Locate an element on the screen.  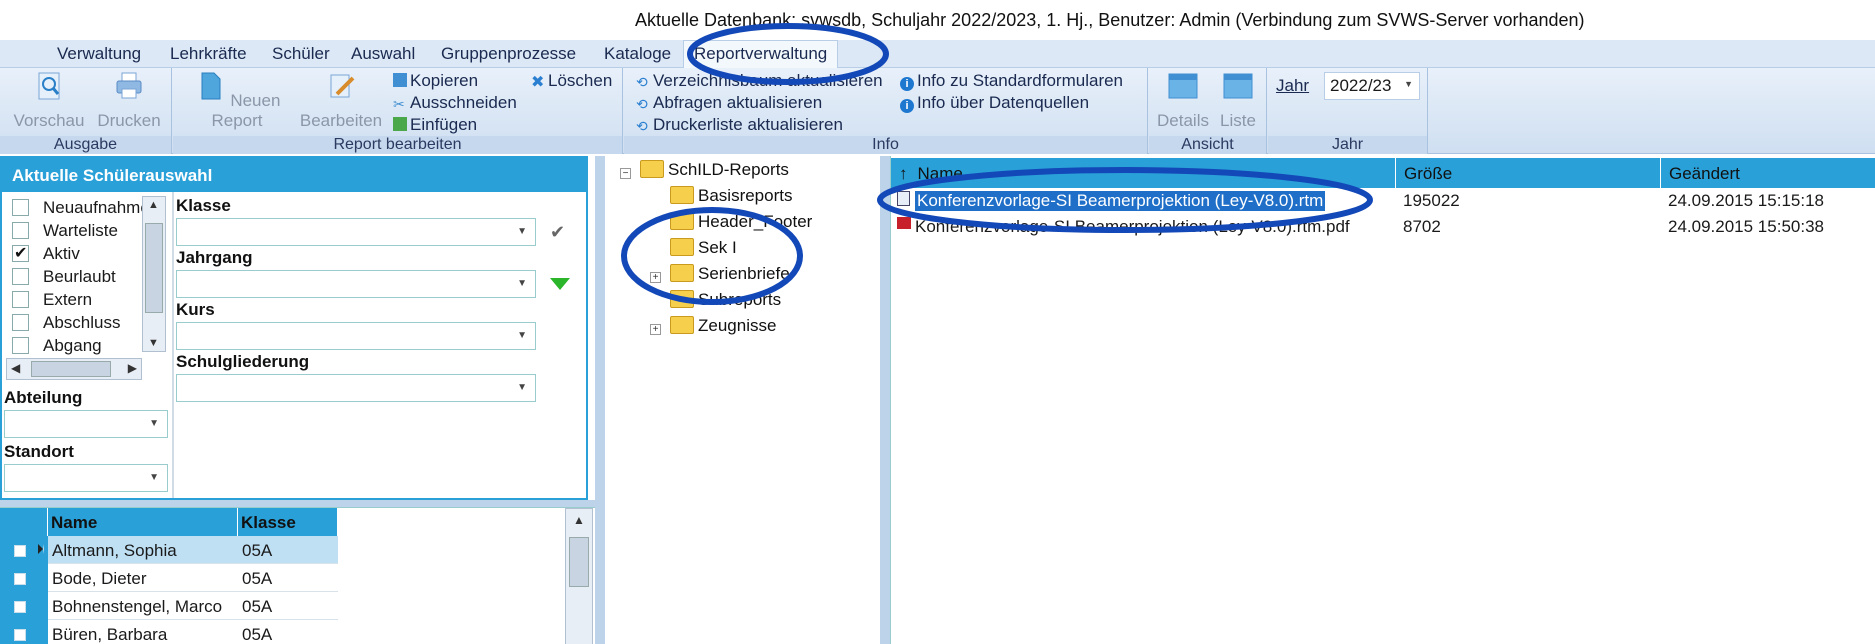
abfragen-button: ⟲ Abfragen aktualisieren is located at coordinates (729, 103).